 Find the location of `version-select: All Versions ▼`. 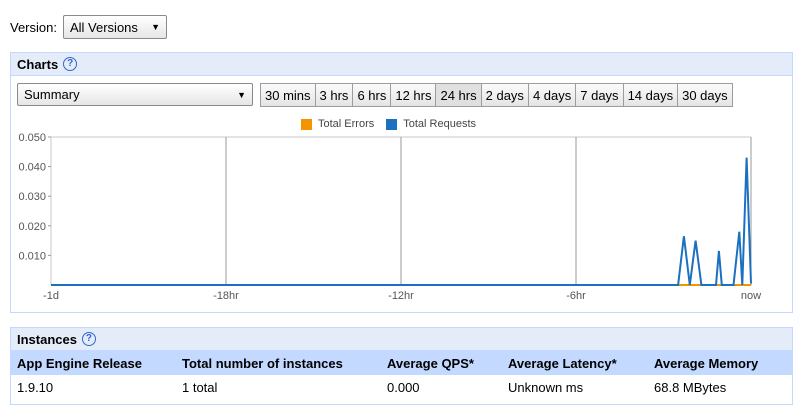

version-select: All Versions ▼ is located at coordinates (114, 27).